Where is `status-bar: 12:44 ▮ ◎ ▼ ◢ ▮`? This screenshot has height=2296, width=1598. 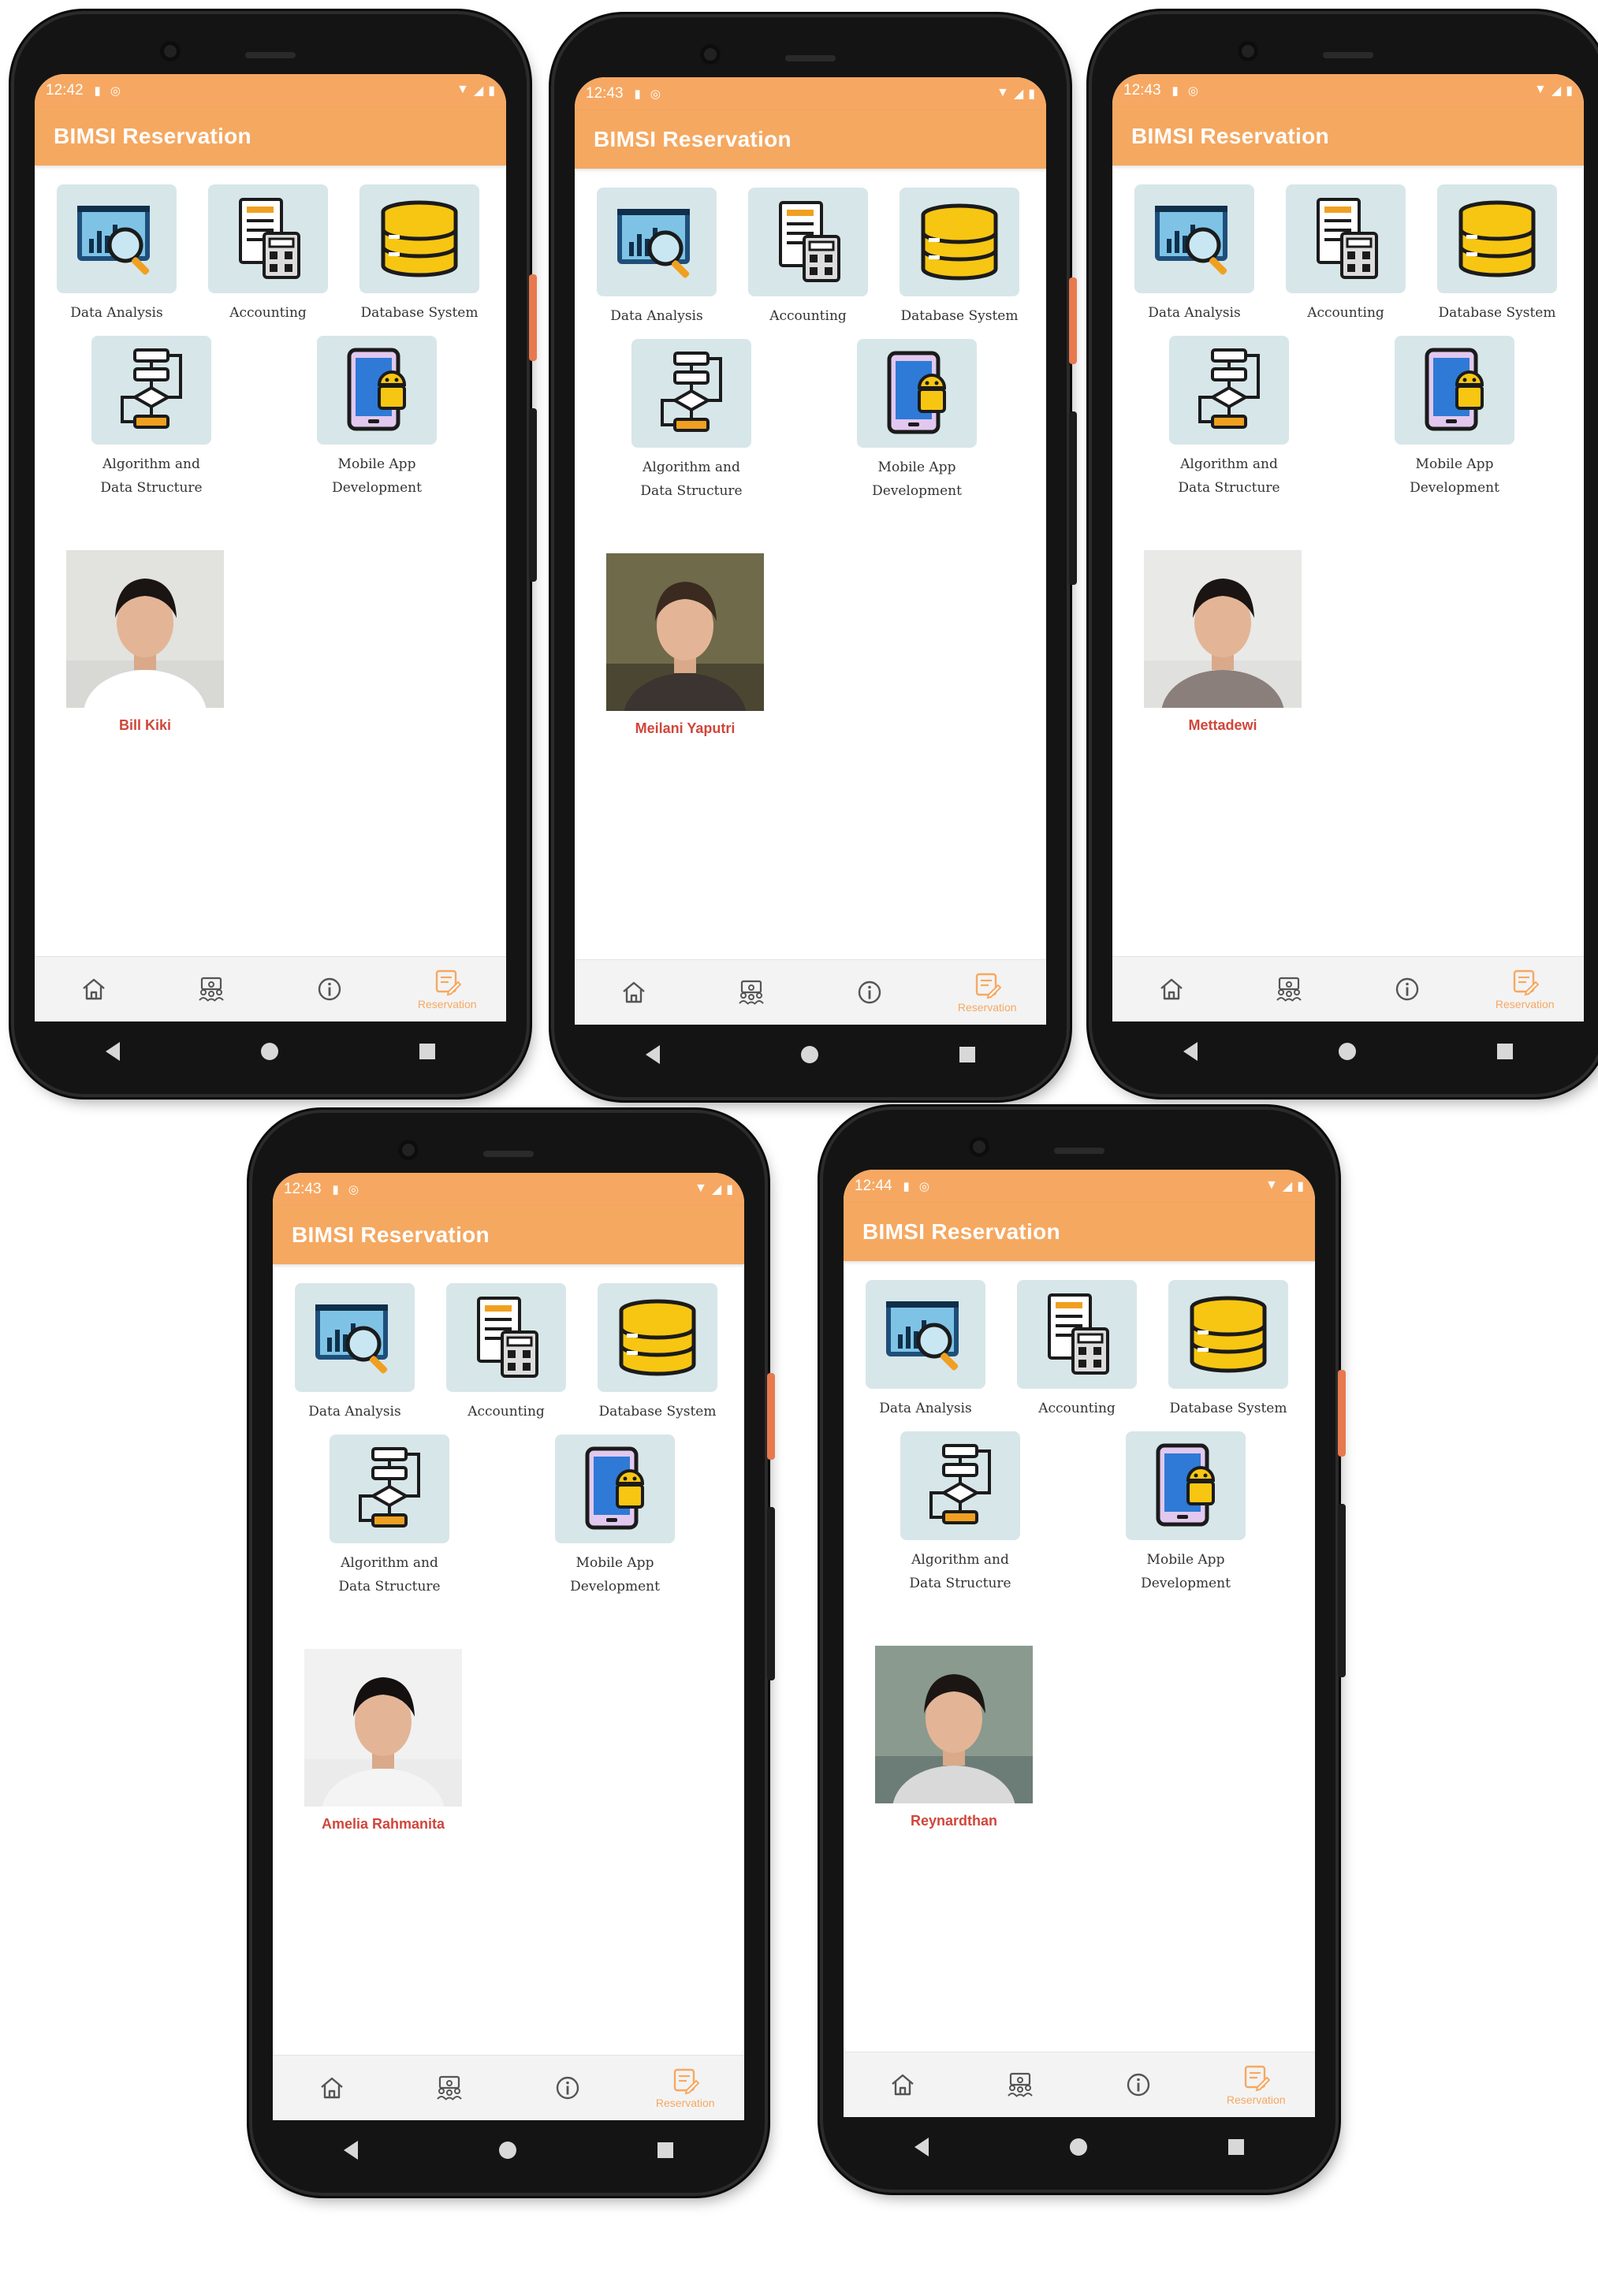
status-bar: 12:44 ▮ ◎ ▼ ◢ ▮ is located at coordinates (1079, 1186).